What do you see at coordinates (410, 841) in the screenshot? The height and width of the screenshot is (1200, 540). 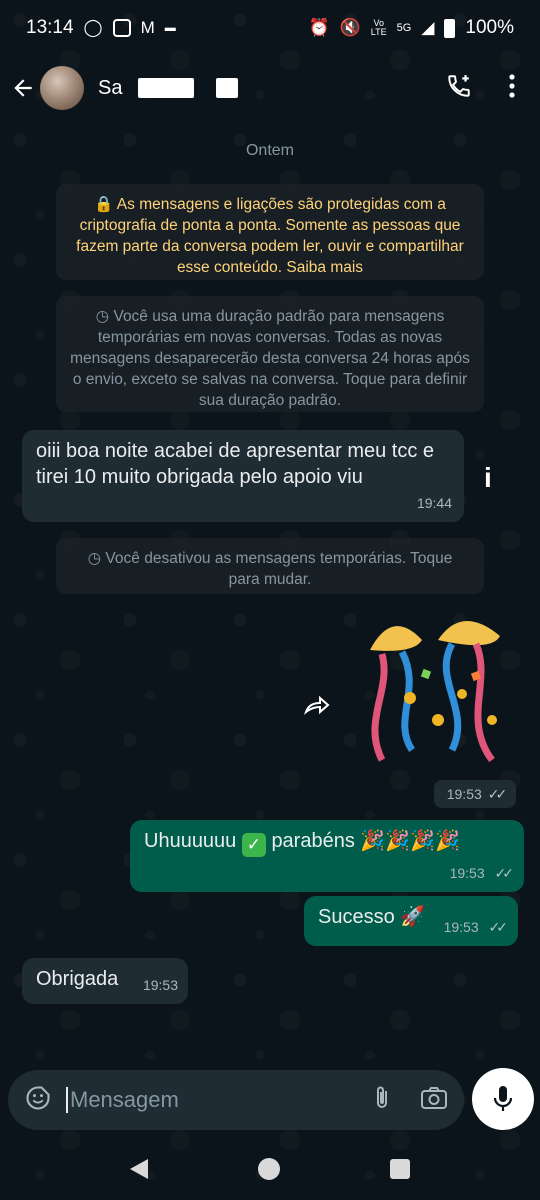 I see `party-popper-emoji-icon: 🎉🎉🎉🎉` at bounding box center [410, 841].